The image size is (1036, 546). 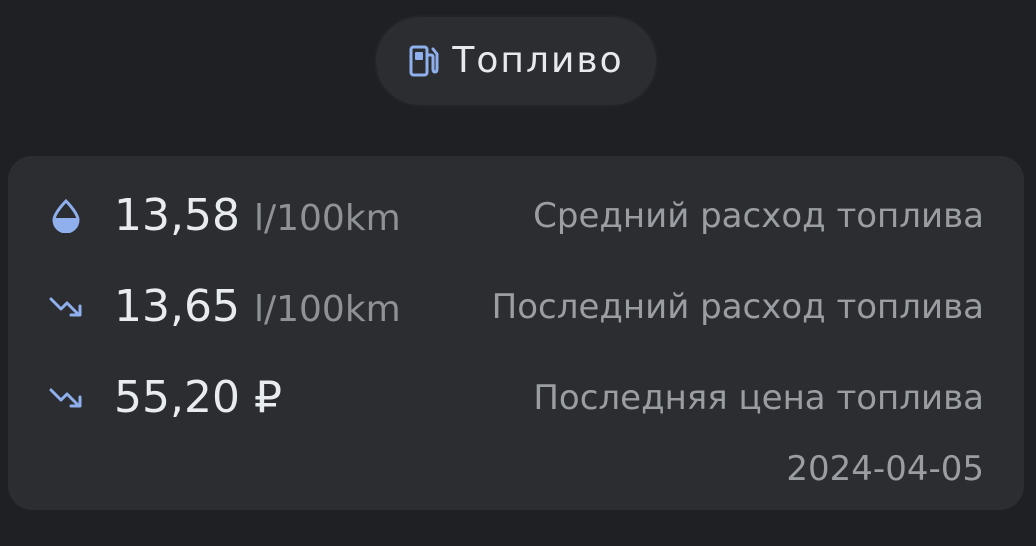 What do you see at coordinates (177, 215) in the screenshot?
I see `metric-value: 13,58` at bounding box center [177, 215].